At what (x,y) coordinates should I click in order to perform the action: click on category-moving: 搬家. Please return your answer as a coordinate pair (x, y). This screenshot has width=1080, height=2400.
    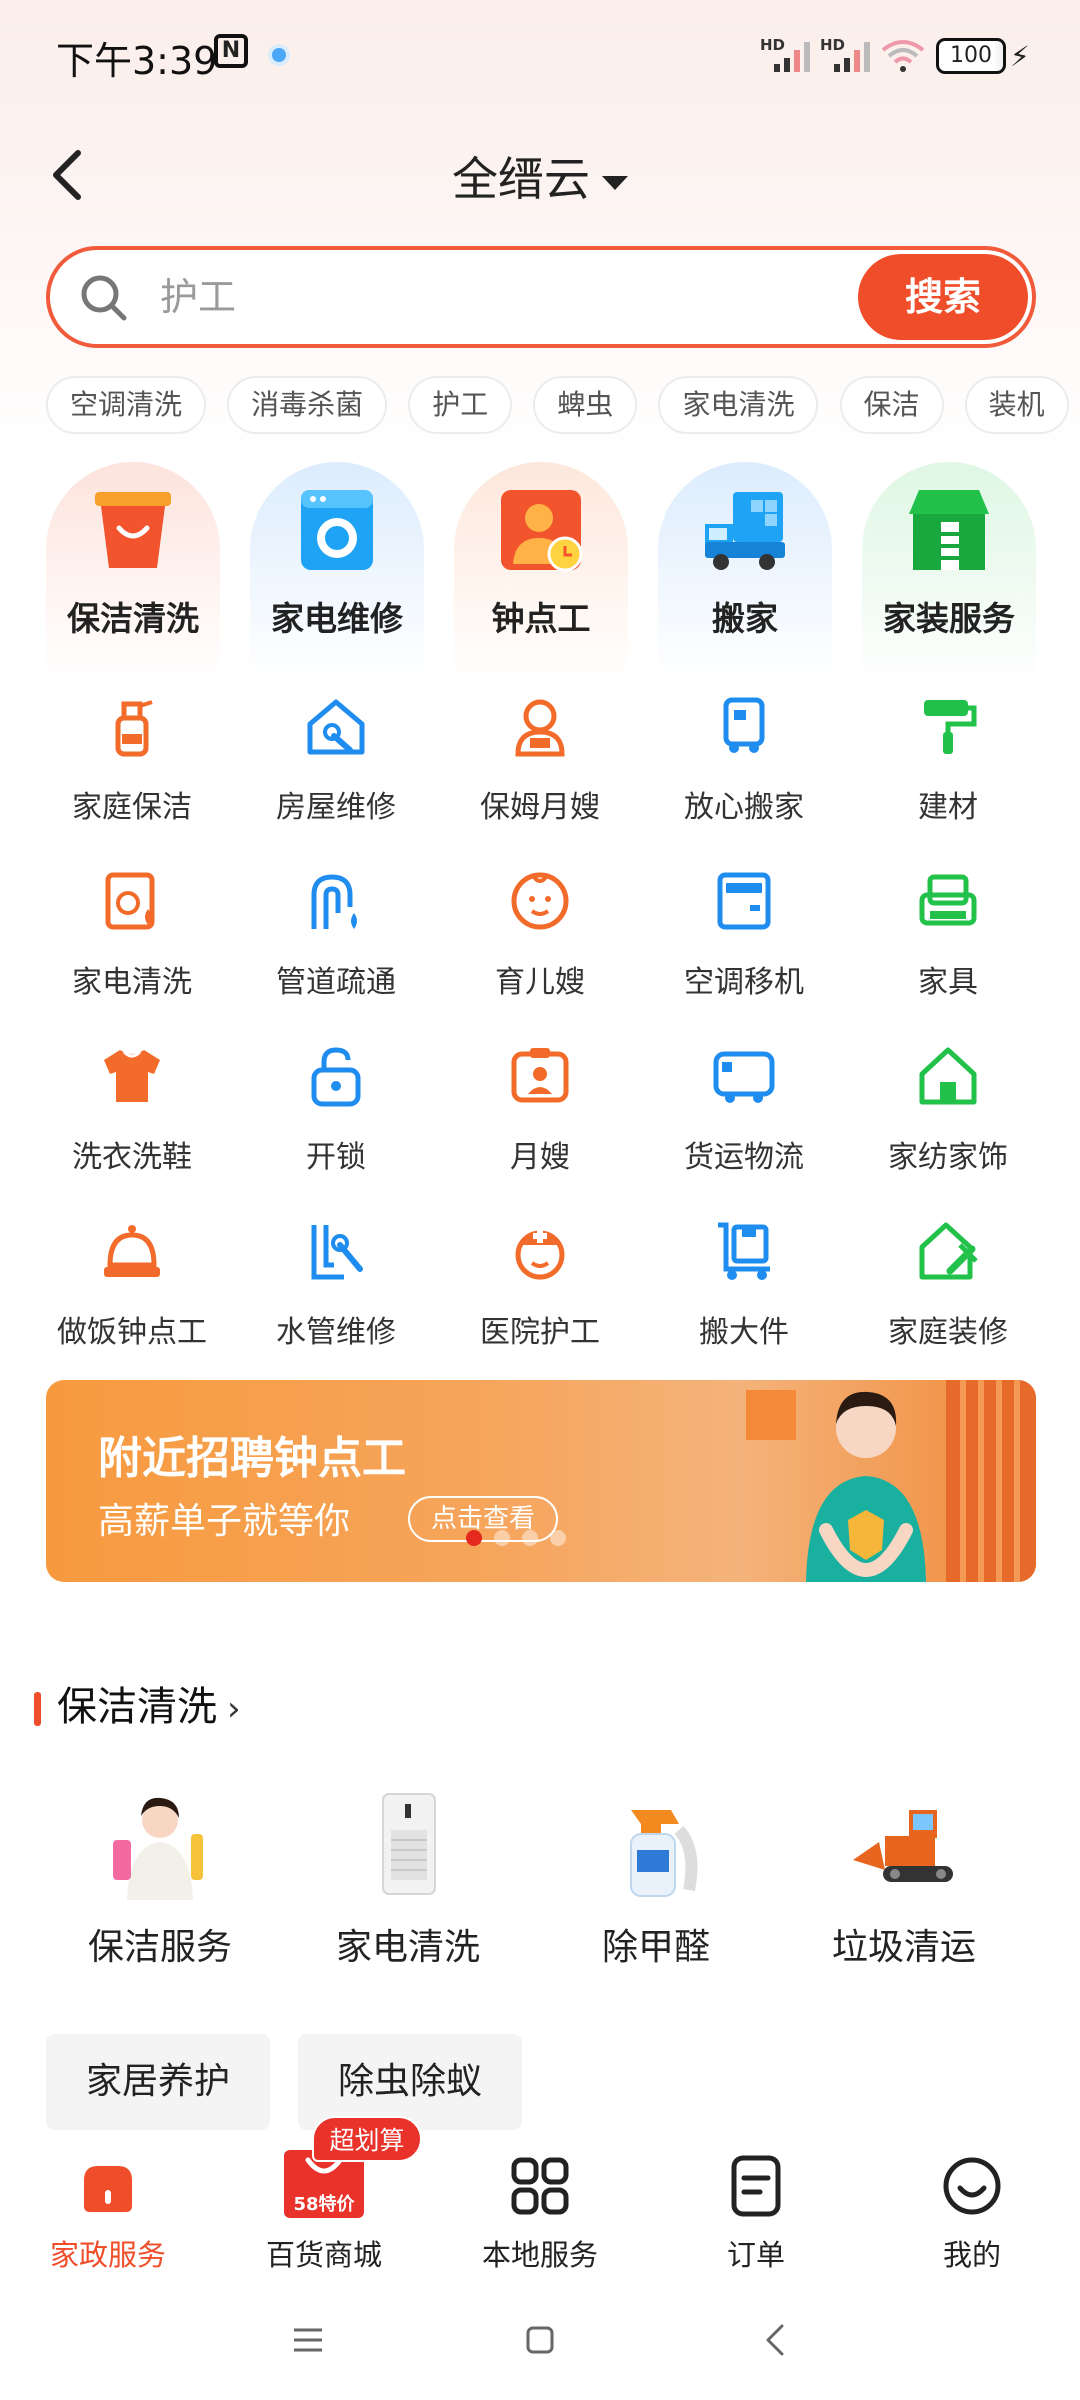
    Looking at the image, I should click on (745, 572).